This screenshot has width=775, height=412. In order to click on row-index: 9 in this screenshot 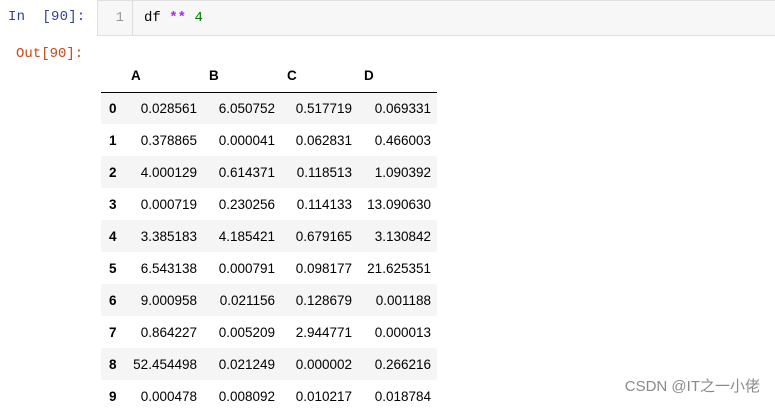, I will do `click(113, 396)`.